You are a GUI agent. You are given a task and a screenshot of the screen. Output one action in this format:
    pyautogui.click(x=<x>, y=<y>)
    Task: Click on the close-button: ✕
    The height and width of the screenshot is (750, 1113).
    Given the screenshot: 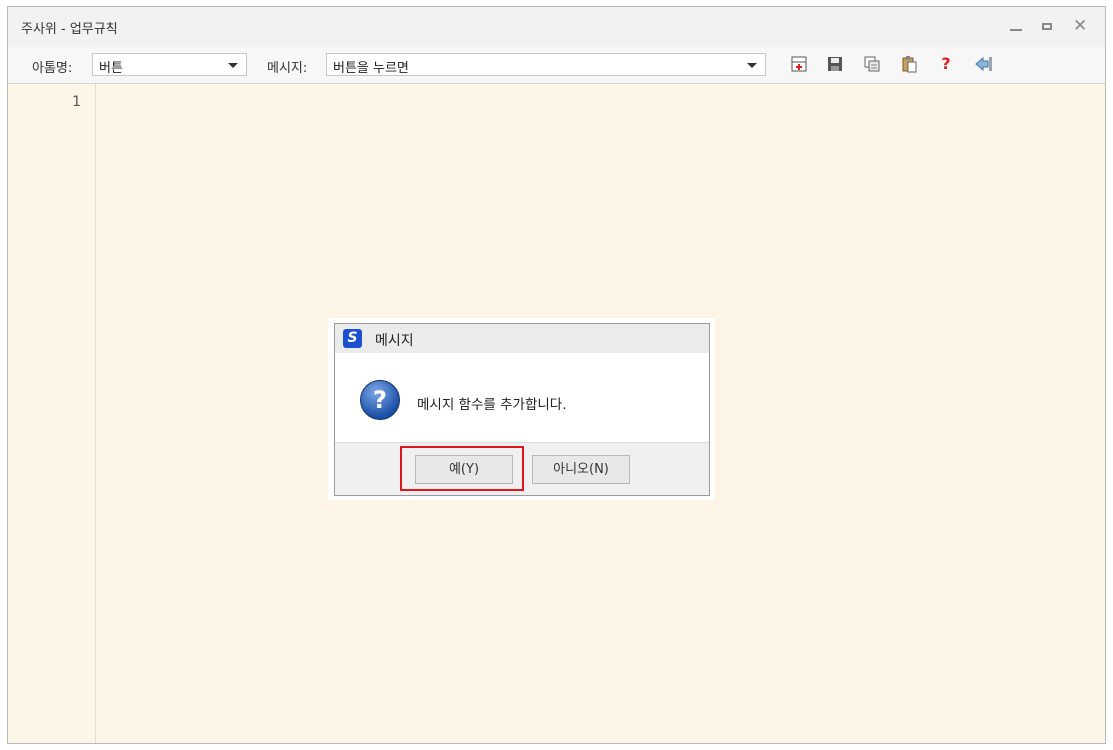 What is the action you would take?
    pyautogui.click(x=1080, y=27)
    